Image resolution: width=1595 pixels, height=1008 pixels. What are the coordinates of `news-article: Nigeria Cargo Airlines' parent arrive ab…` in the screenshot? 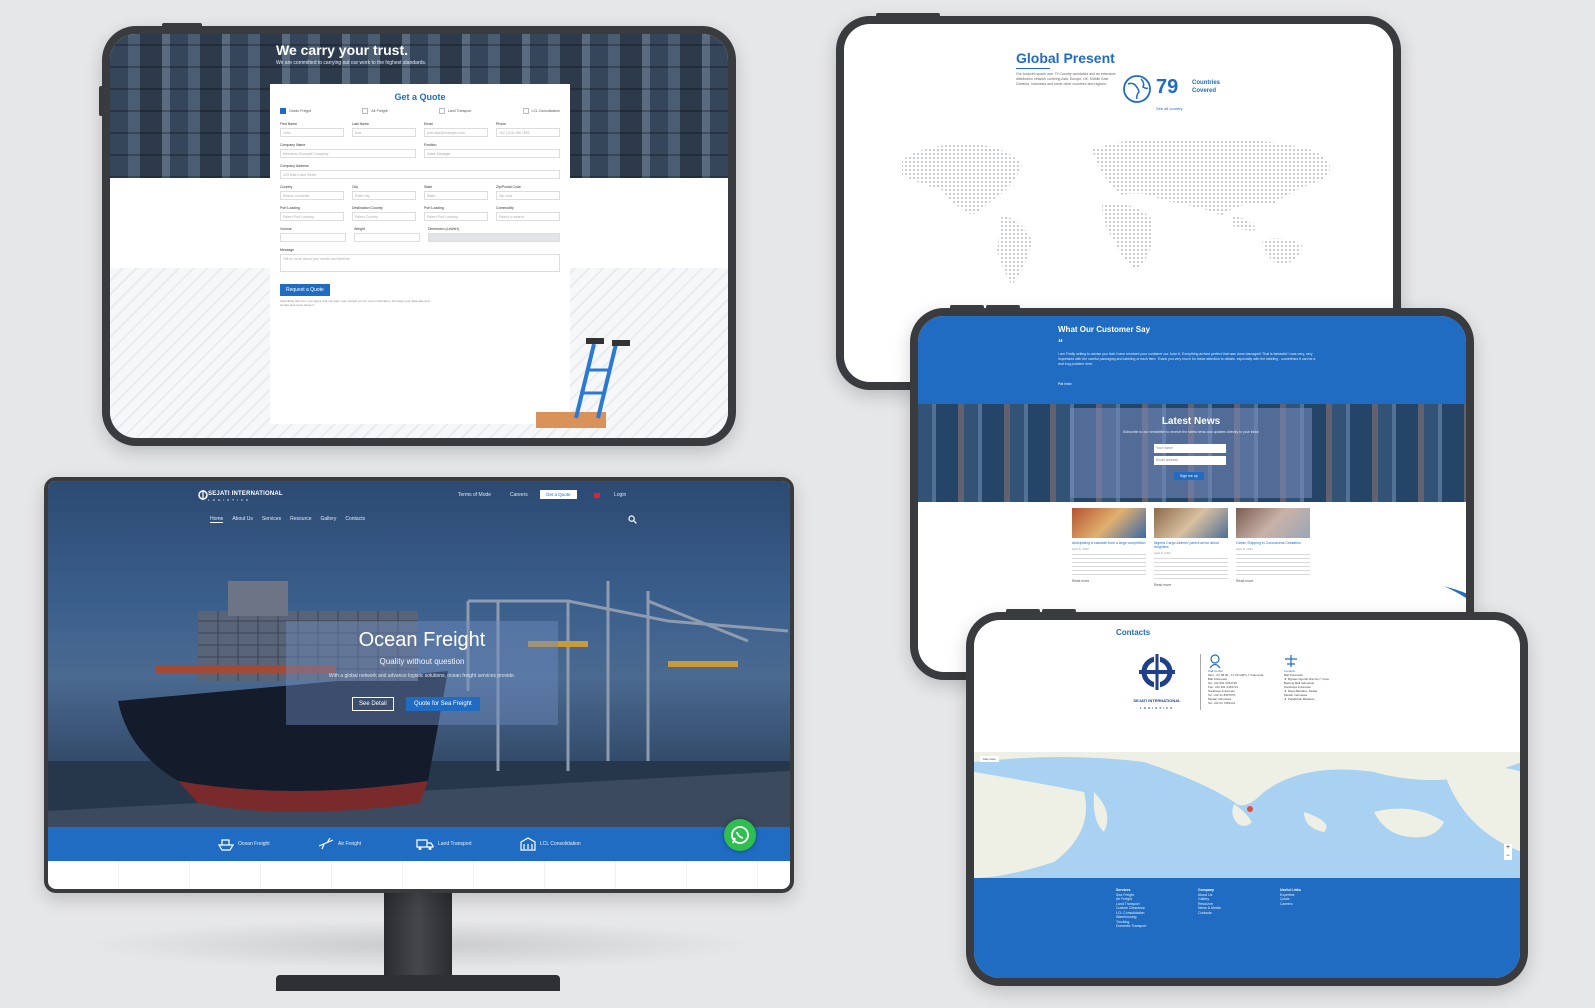 It's located at (1191, 547).